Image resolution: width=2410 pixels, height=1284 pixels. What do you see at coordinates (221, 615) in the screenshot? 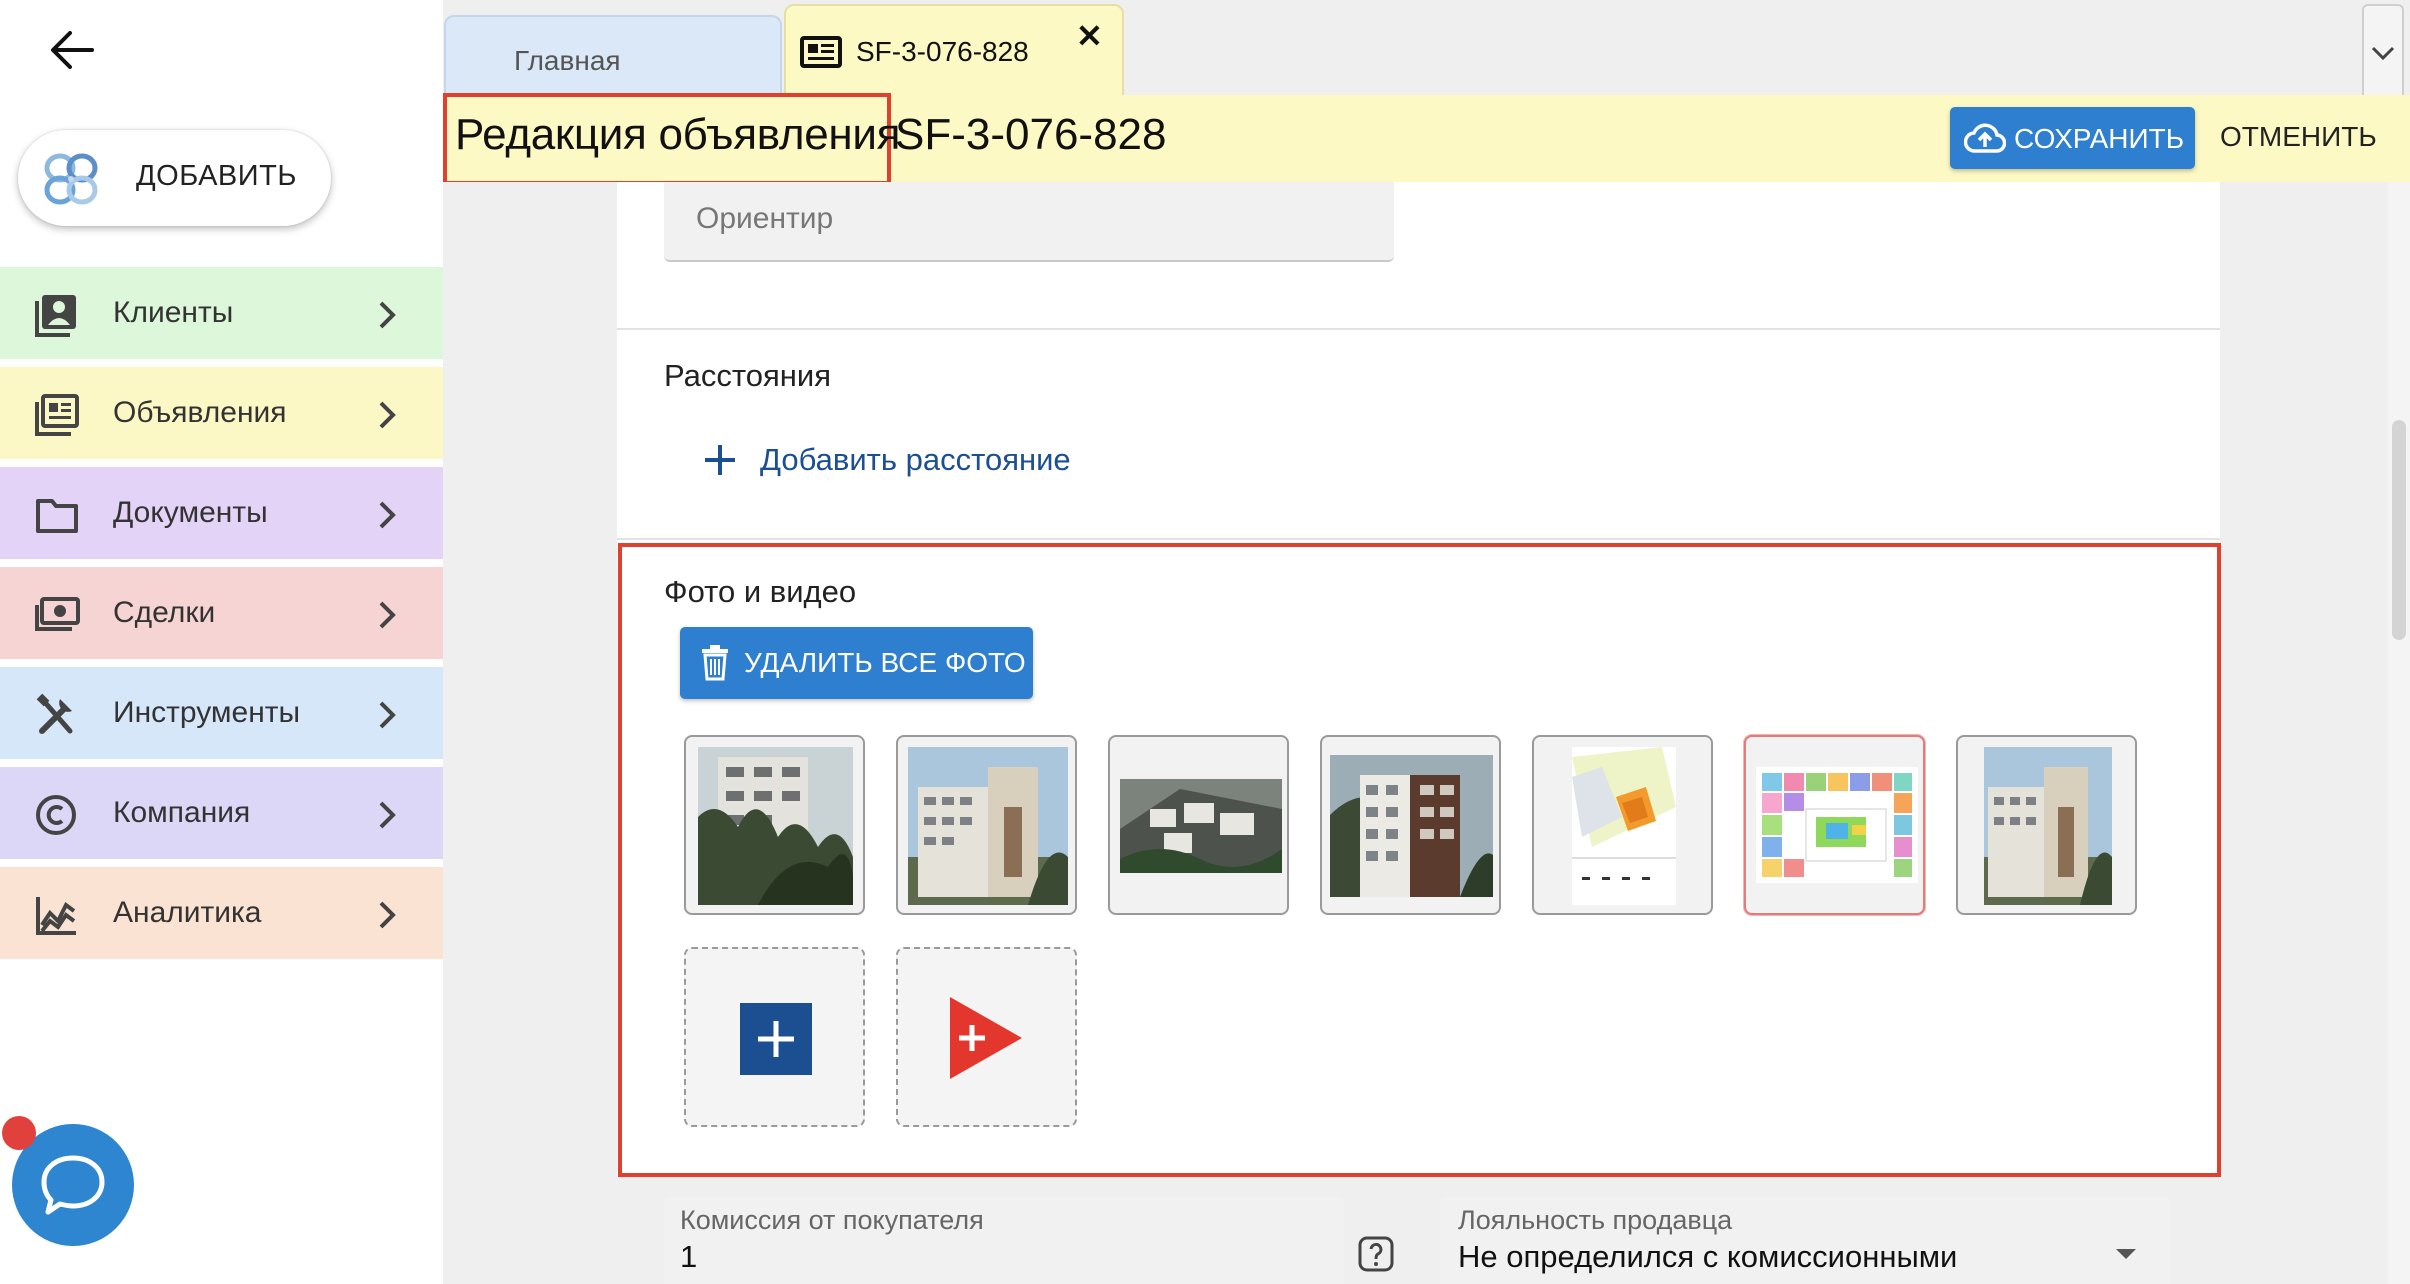
I see `sidebar-item-deals: Сделки` at bounding box center [221, 615].